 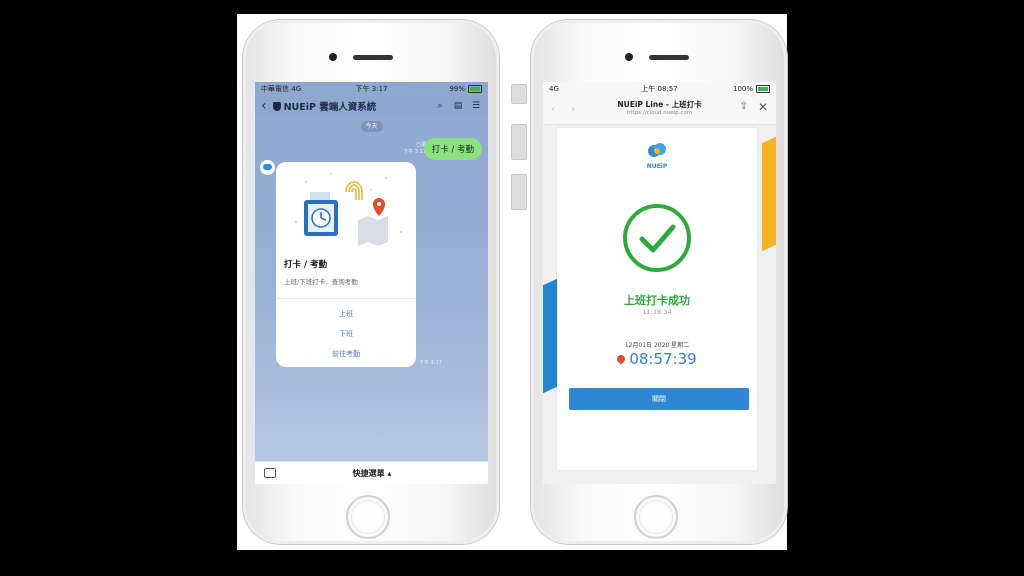 I want to click on timeclock-illustration, so click(x=348, y=209).